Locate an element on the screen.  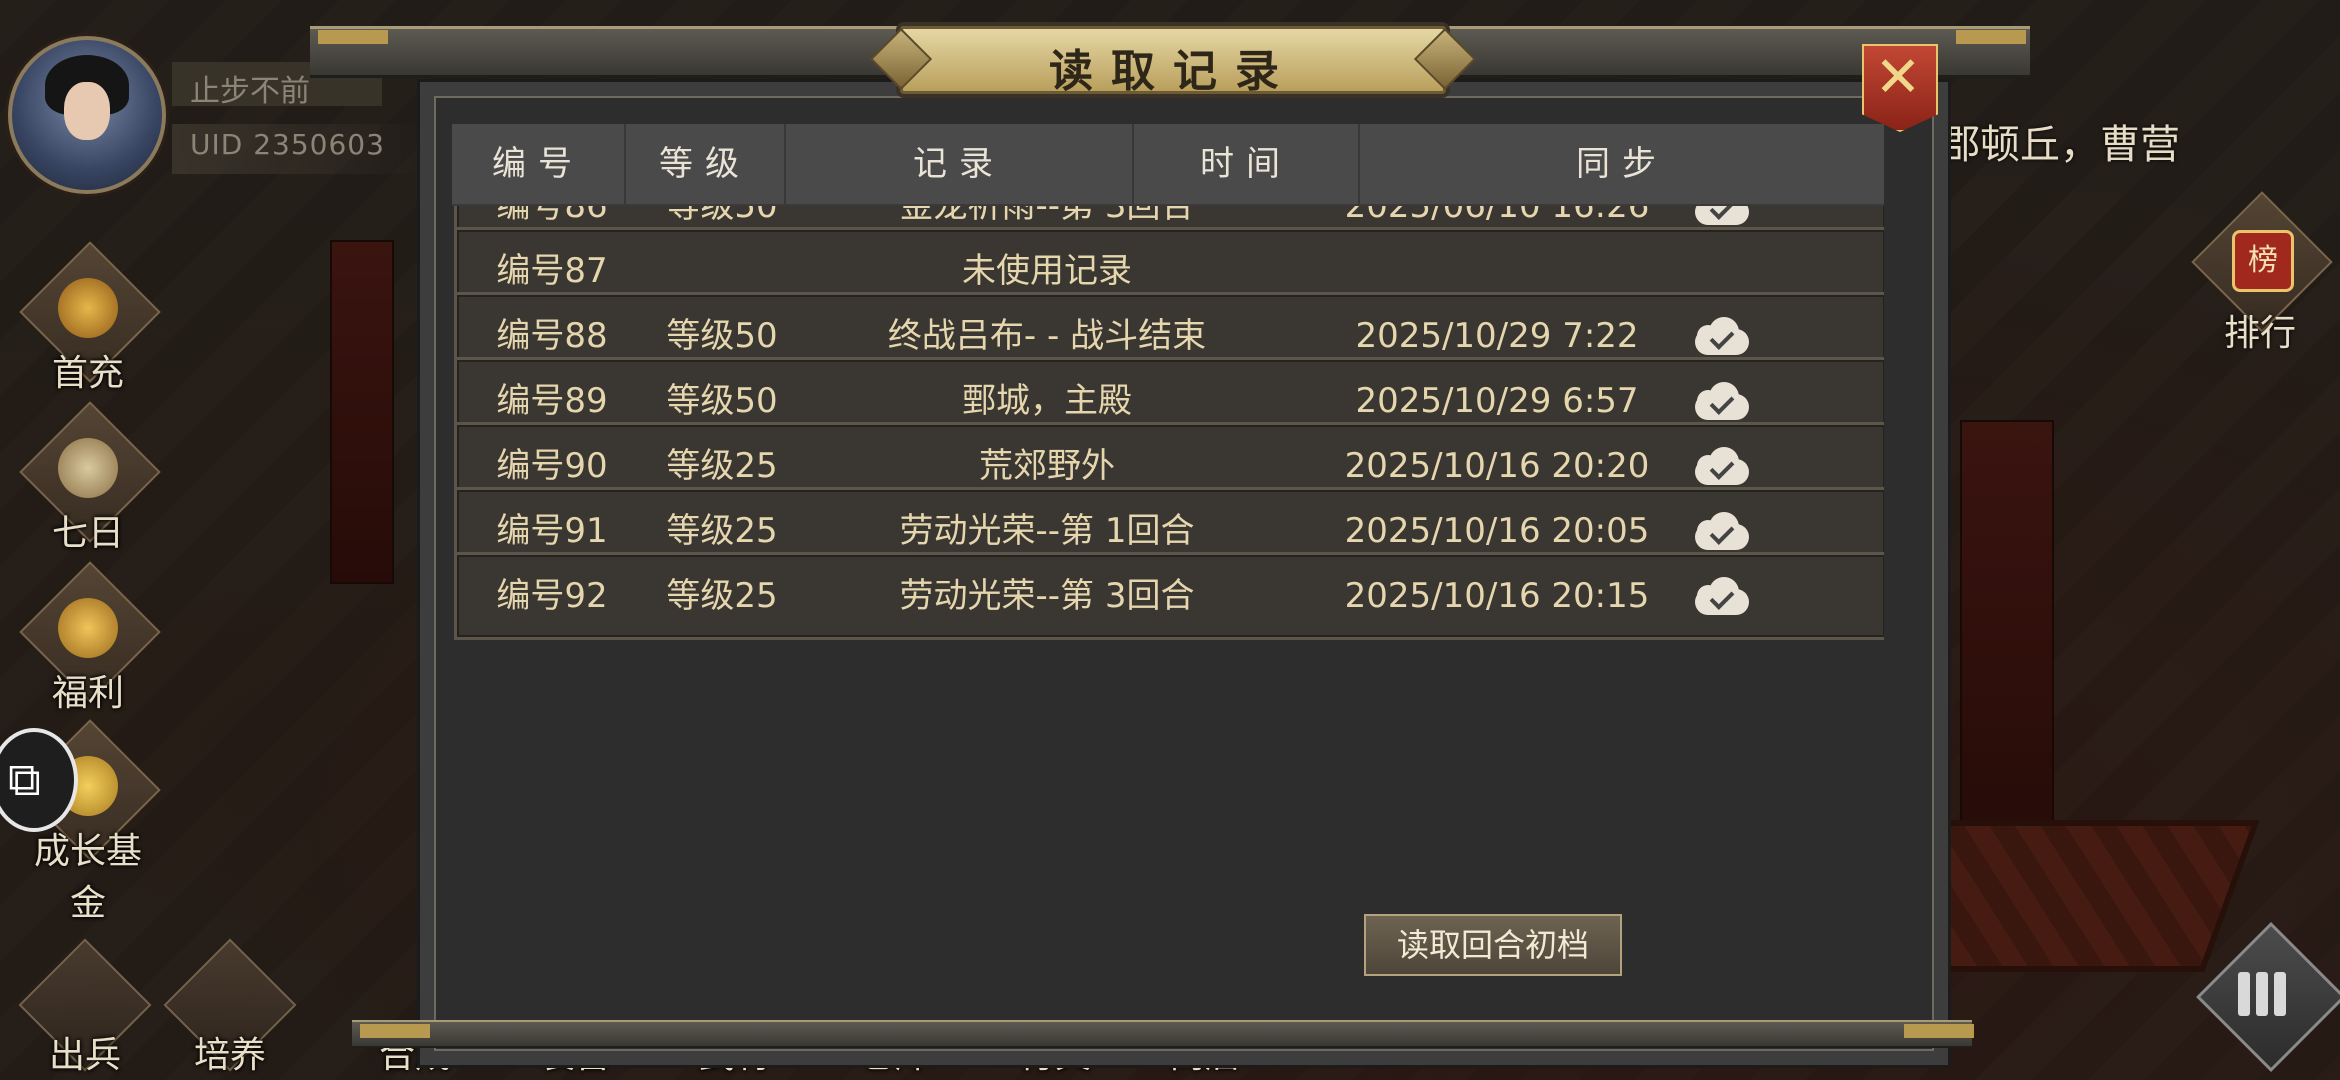
bottom-menu-label: 出兵 is located at coordinates (84, 1055).